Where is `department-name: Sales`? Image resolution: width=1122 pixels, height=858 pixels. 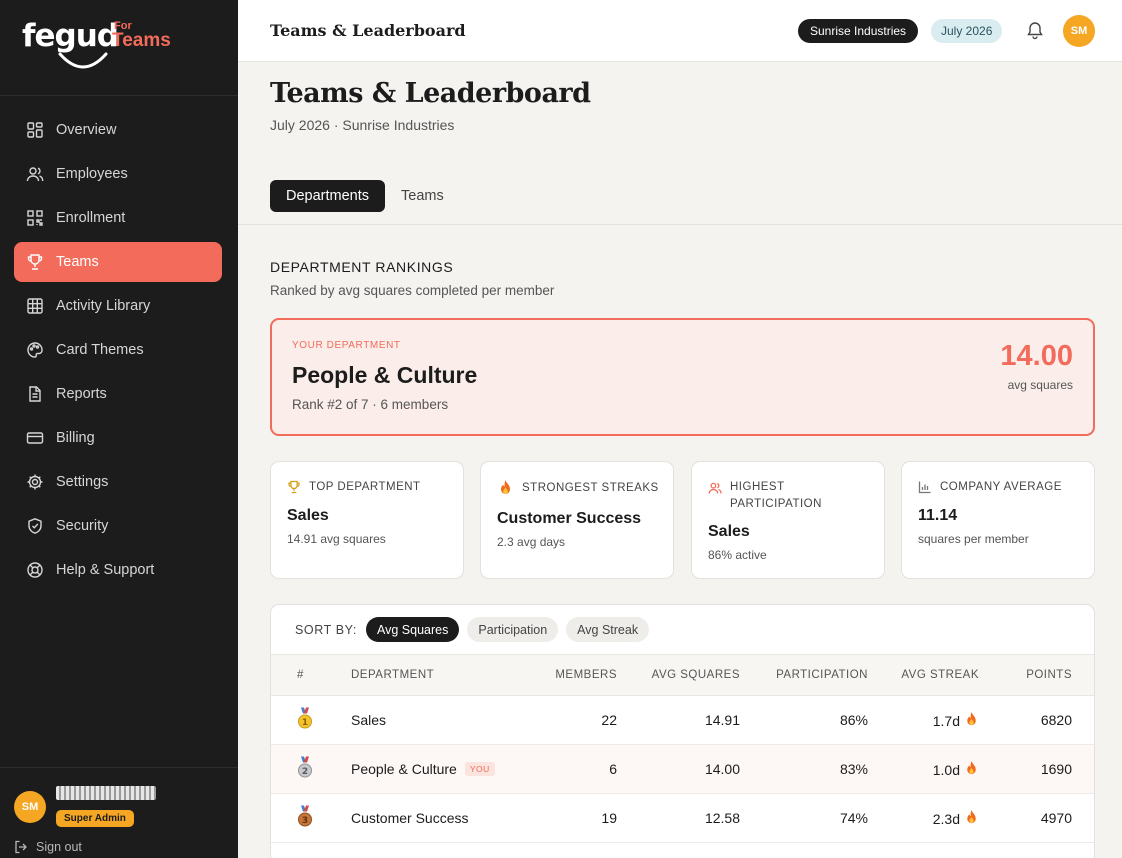 department-name: Sales is located at coordinates (369, 720).